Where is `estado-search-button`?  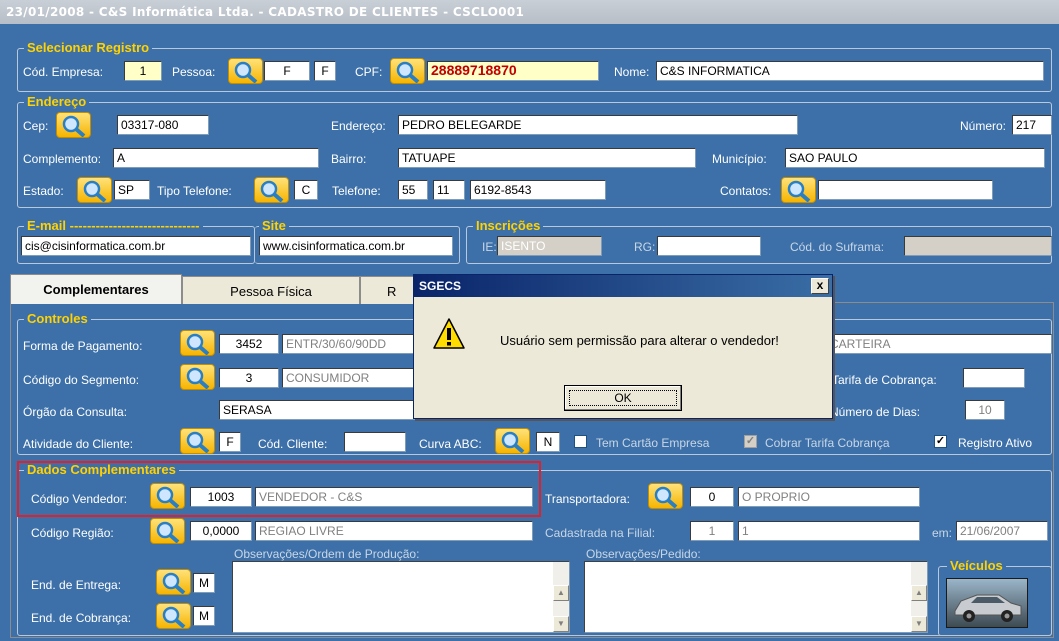 estado-search-button is located at coordinates (94, 190).